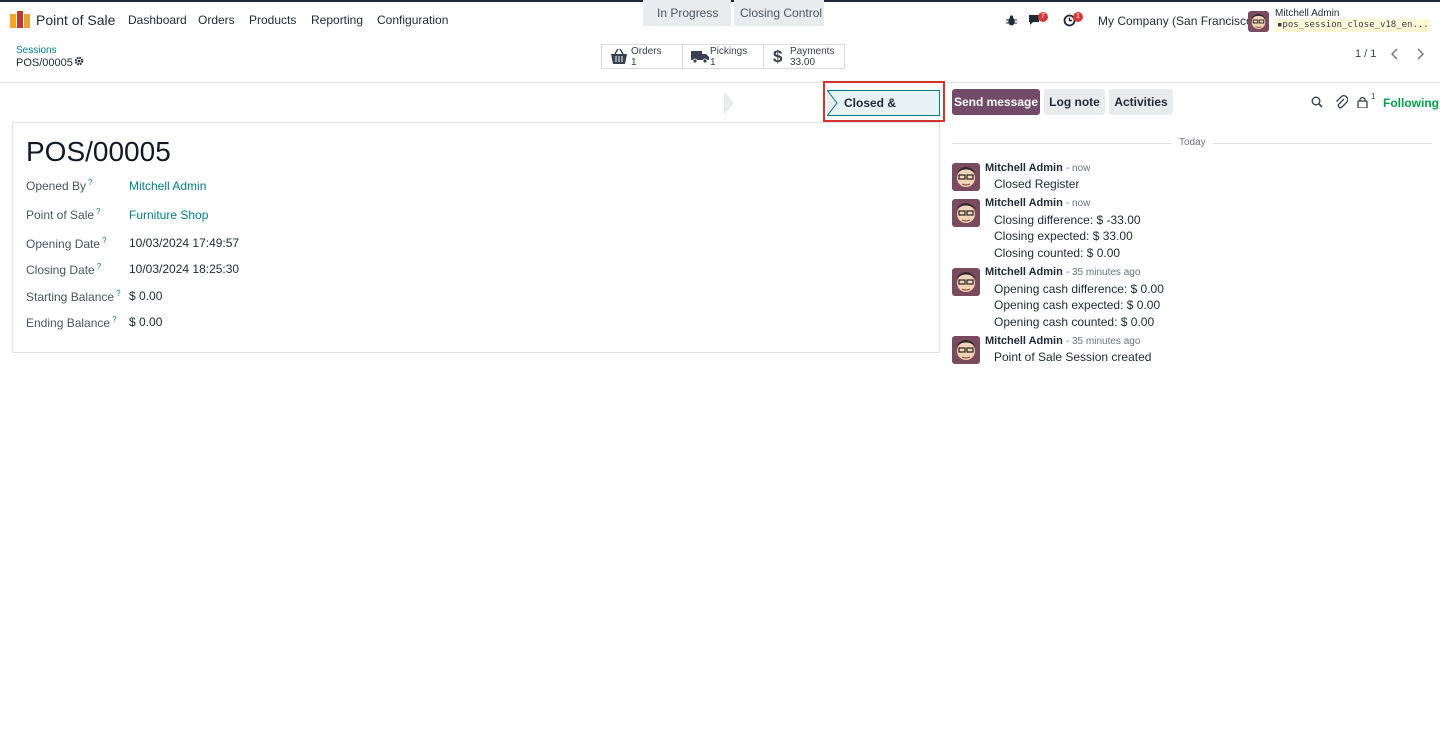  What do you see at coordinates (730, 103) in the screenshot?
I see `stage-separator` at bounding box center [730, 103].